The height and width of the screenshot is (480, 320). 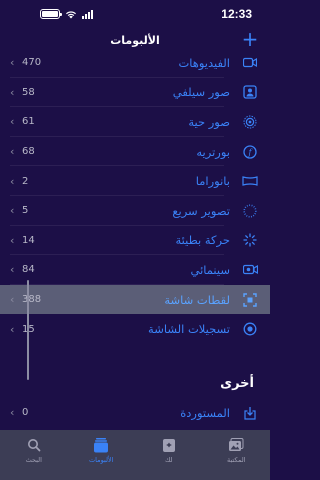 I want to click on other-list: ‹ 0 المستوردة, so click(x=135, y=413).